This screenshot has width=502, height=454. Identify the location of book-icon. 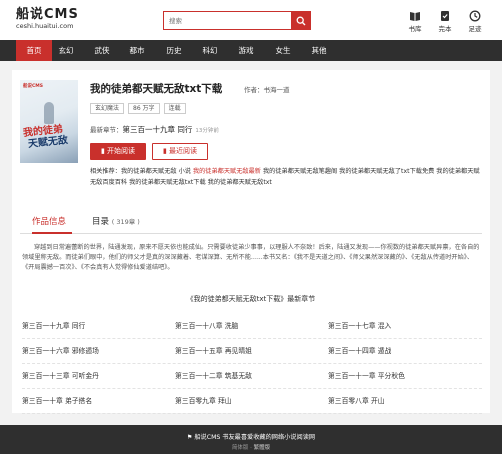
(415, 16).